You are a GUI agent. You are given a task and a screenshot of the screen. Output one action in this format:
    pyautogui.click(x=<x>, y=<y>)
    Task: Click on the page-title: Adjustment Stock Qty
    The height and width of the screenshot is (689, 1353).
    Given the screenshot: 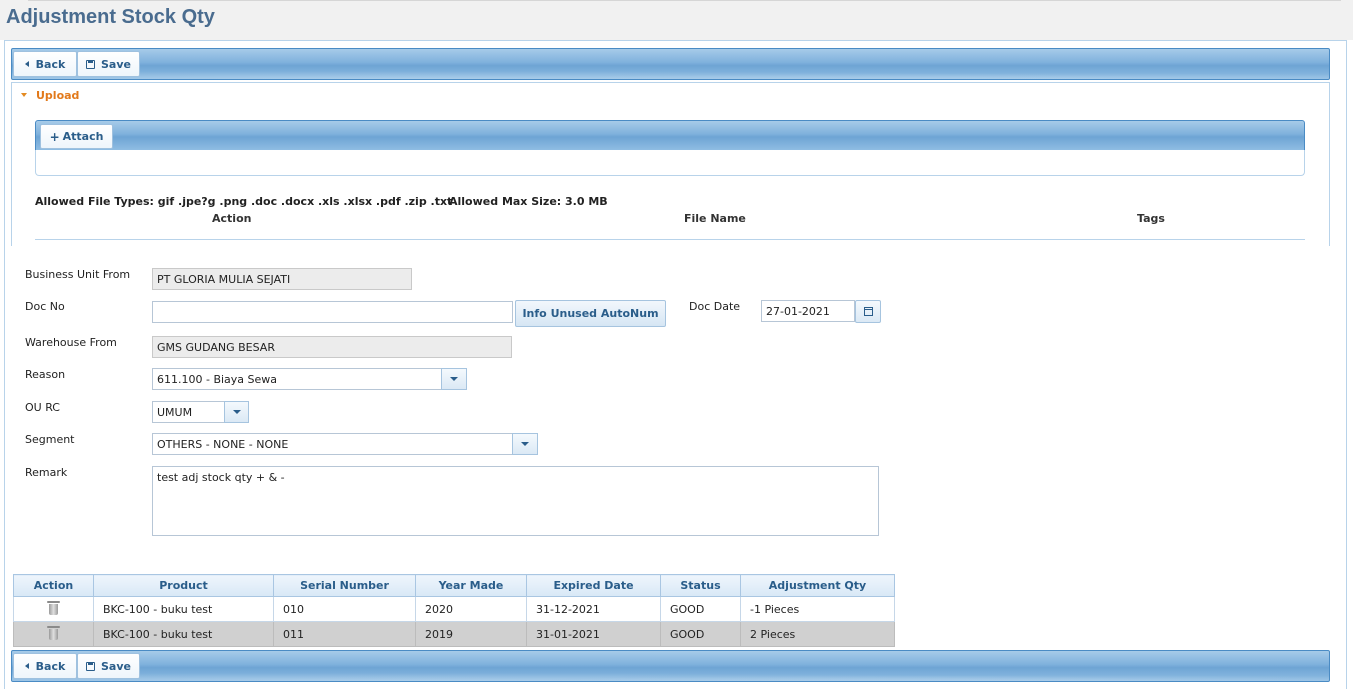 What is the action you would take?
    pyautogui.click(x=110, y=17)
    